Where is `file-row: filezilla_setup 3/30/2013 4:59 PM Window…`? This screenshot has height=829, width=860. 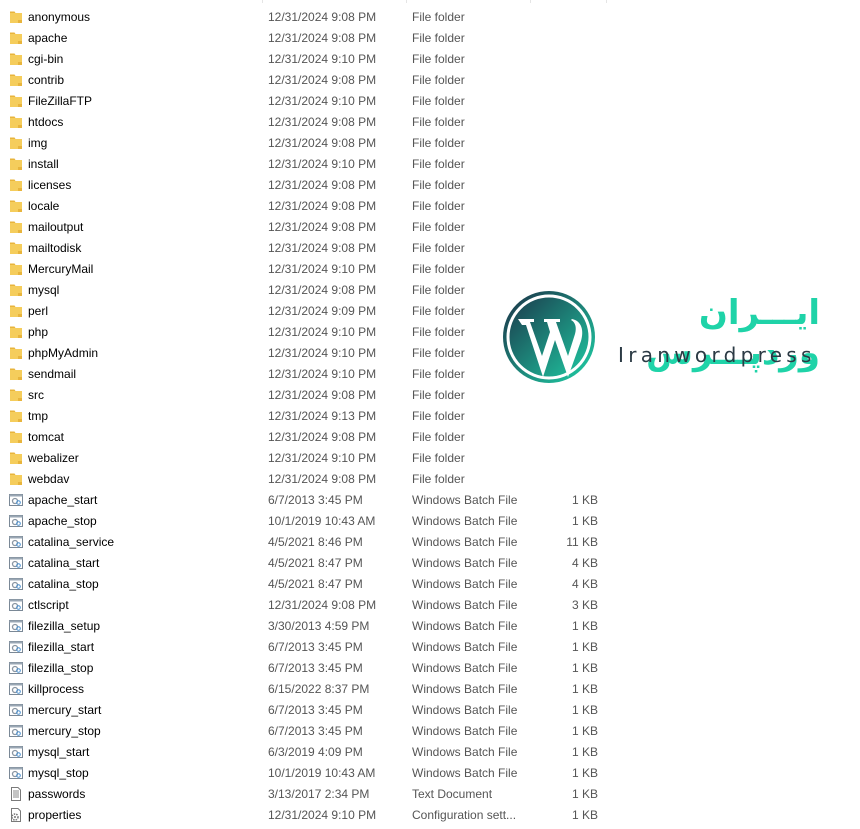
file-row: filezilla_setup 3/30/2013 4:59 PM Window… is located at coordinates (310, 626).